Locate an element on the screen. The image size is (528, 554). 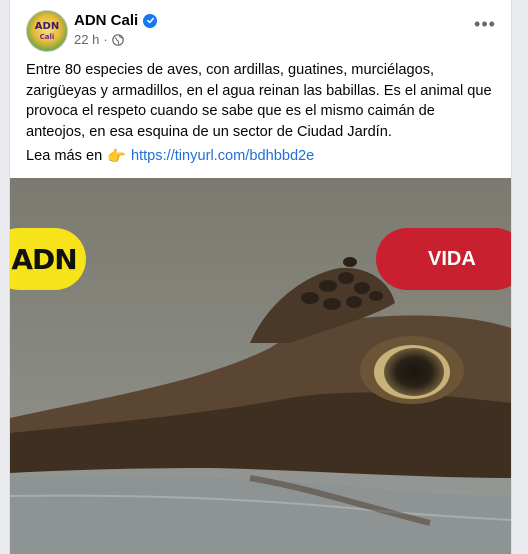
pointing-hand-icon: 👉 is located at coordinates (116, 156).